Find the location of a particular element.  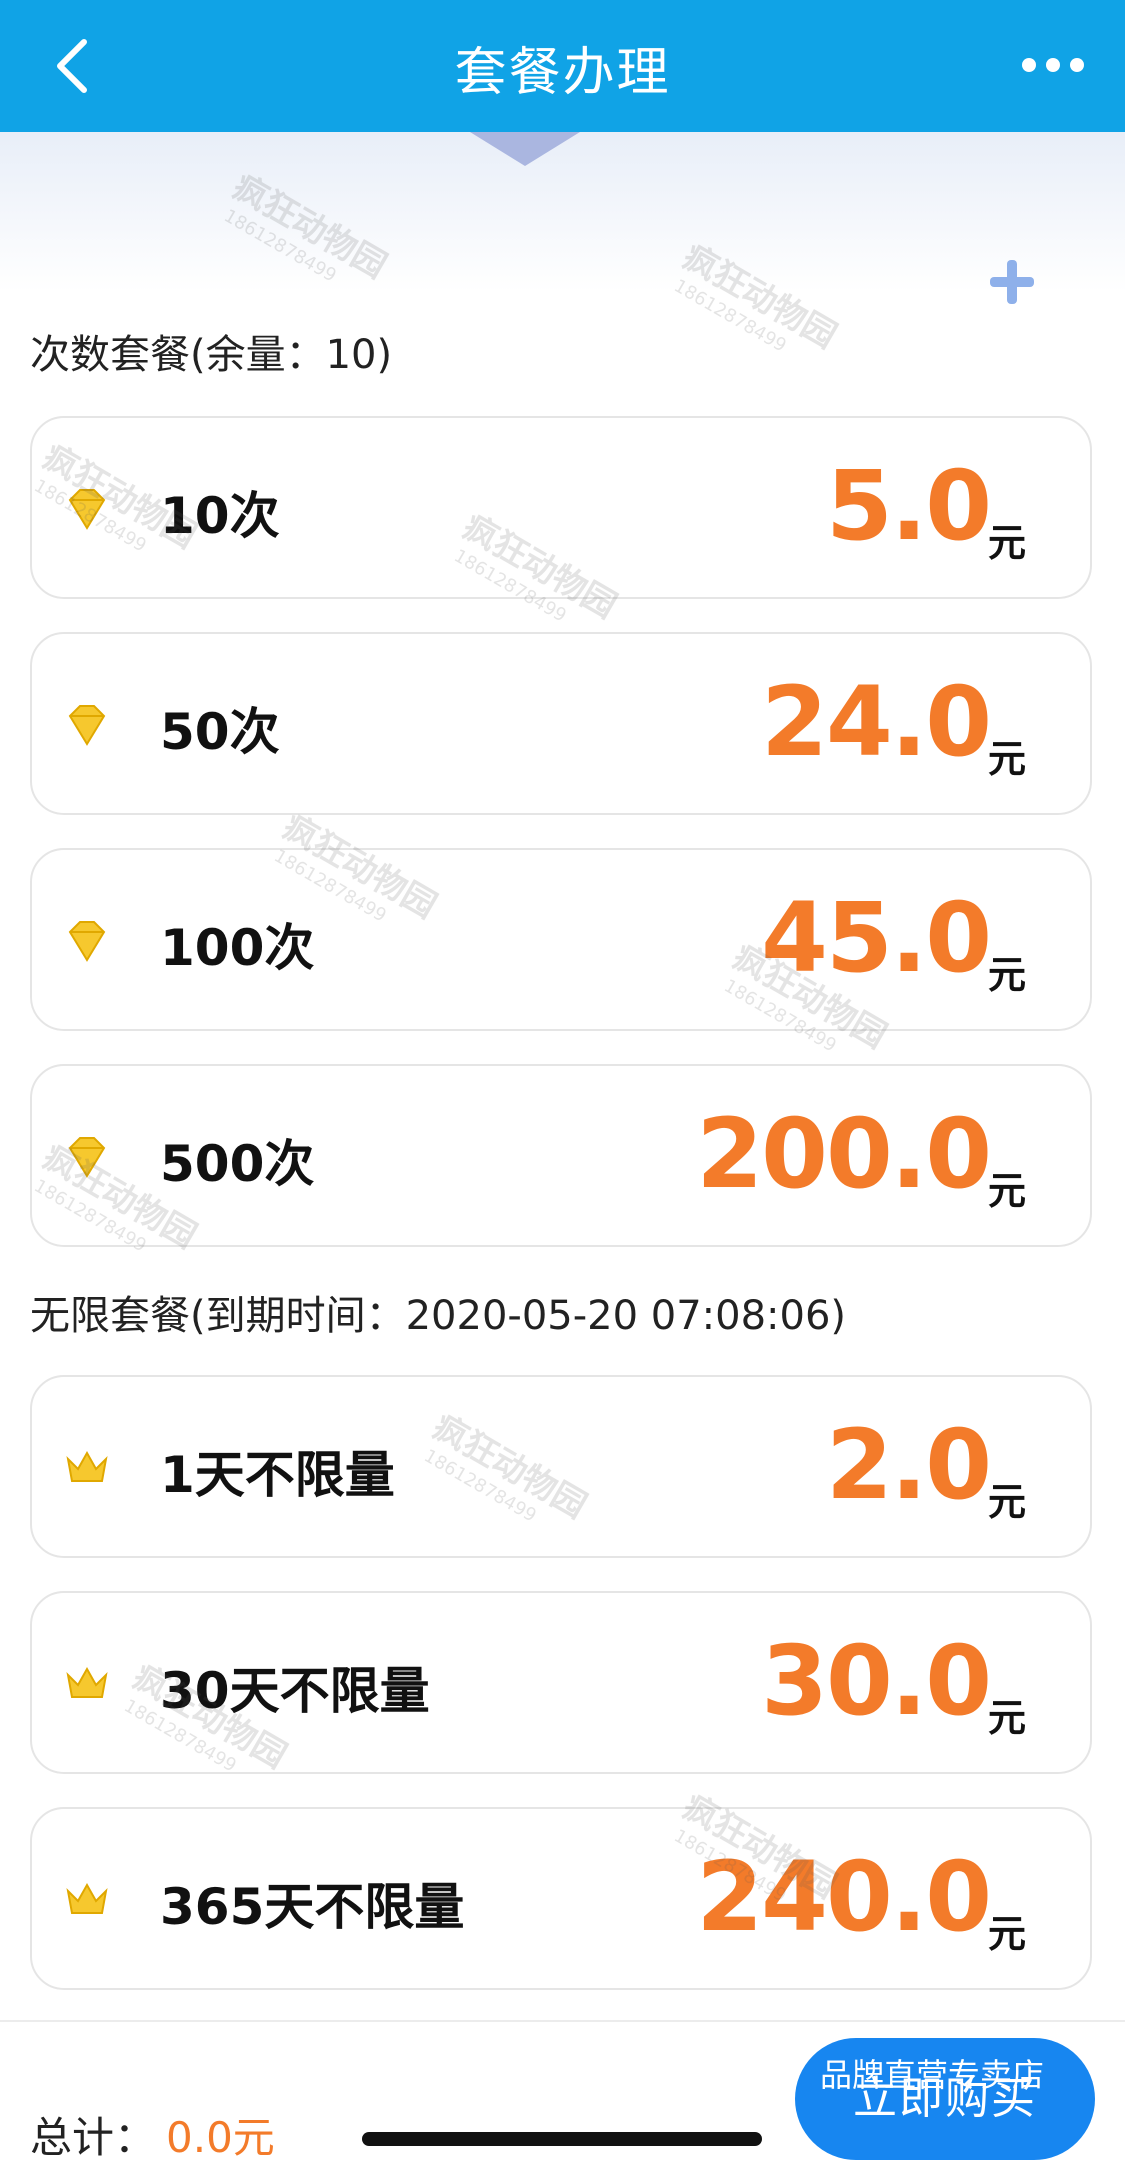

home-indicator is located at coordinates (562, 2139).